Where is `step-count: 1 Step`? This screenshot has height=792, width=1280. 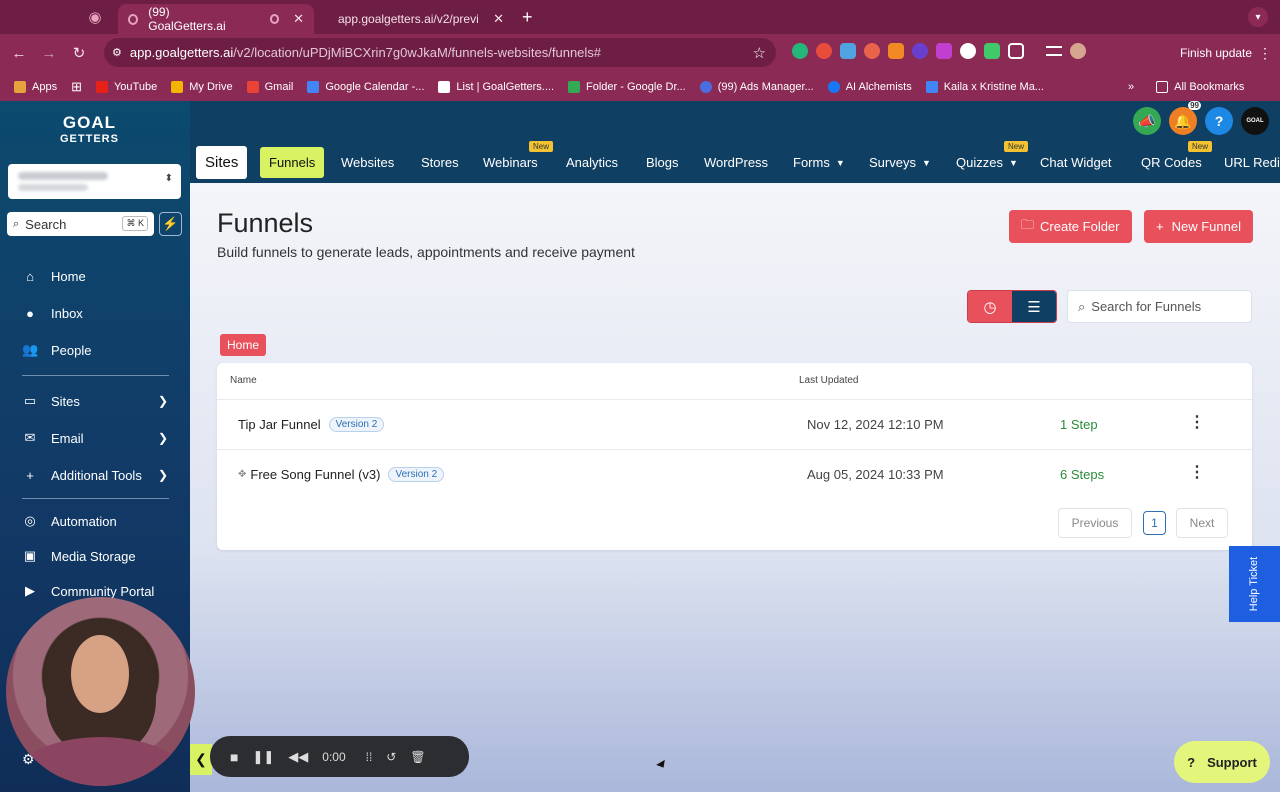 step-count: 1 Step is located at coordinates (1079, 424).